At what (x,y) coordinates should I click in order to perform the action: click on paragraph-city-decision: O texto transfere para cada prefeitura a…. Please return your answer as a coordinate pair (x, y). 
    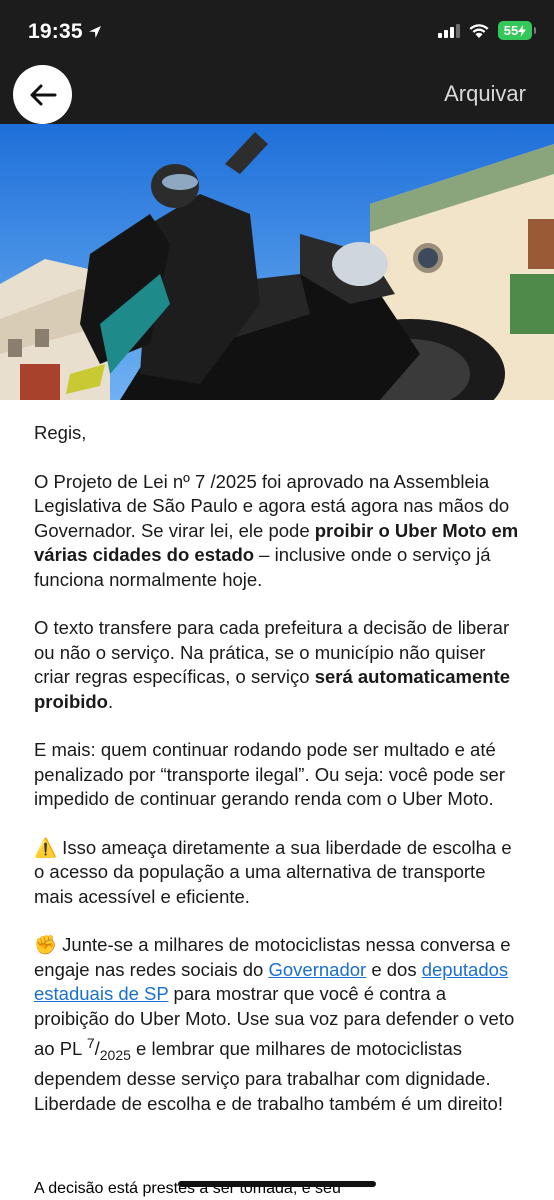
    Looking at the image, I should click on (277, 665).